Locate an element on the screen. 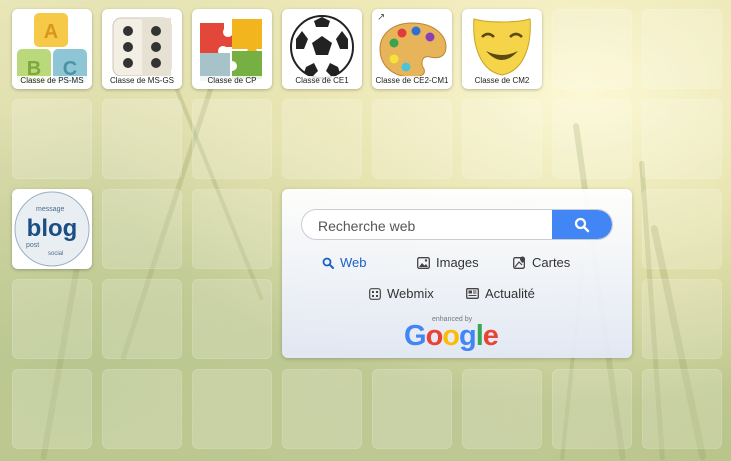  blog-text: blog is located at coordinates (52, 228).